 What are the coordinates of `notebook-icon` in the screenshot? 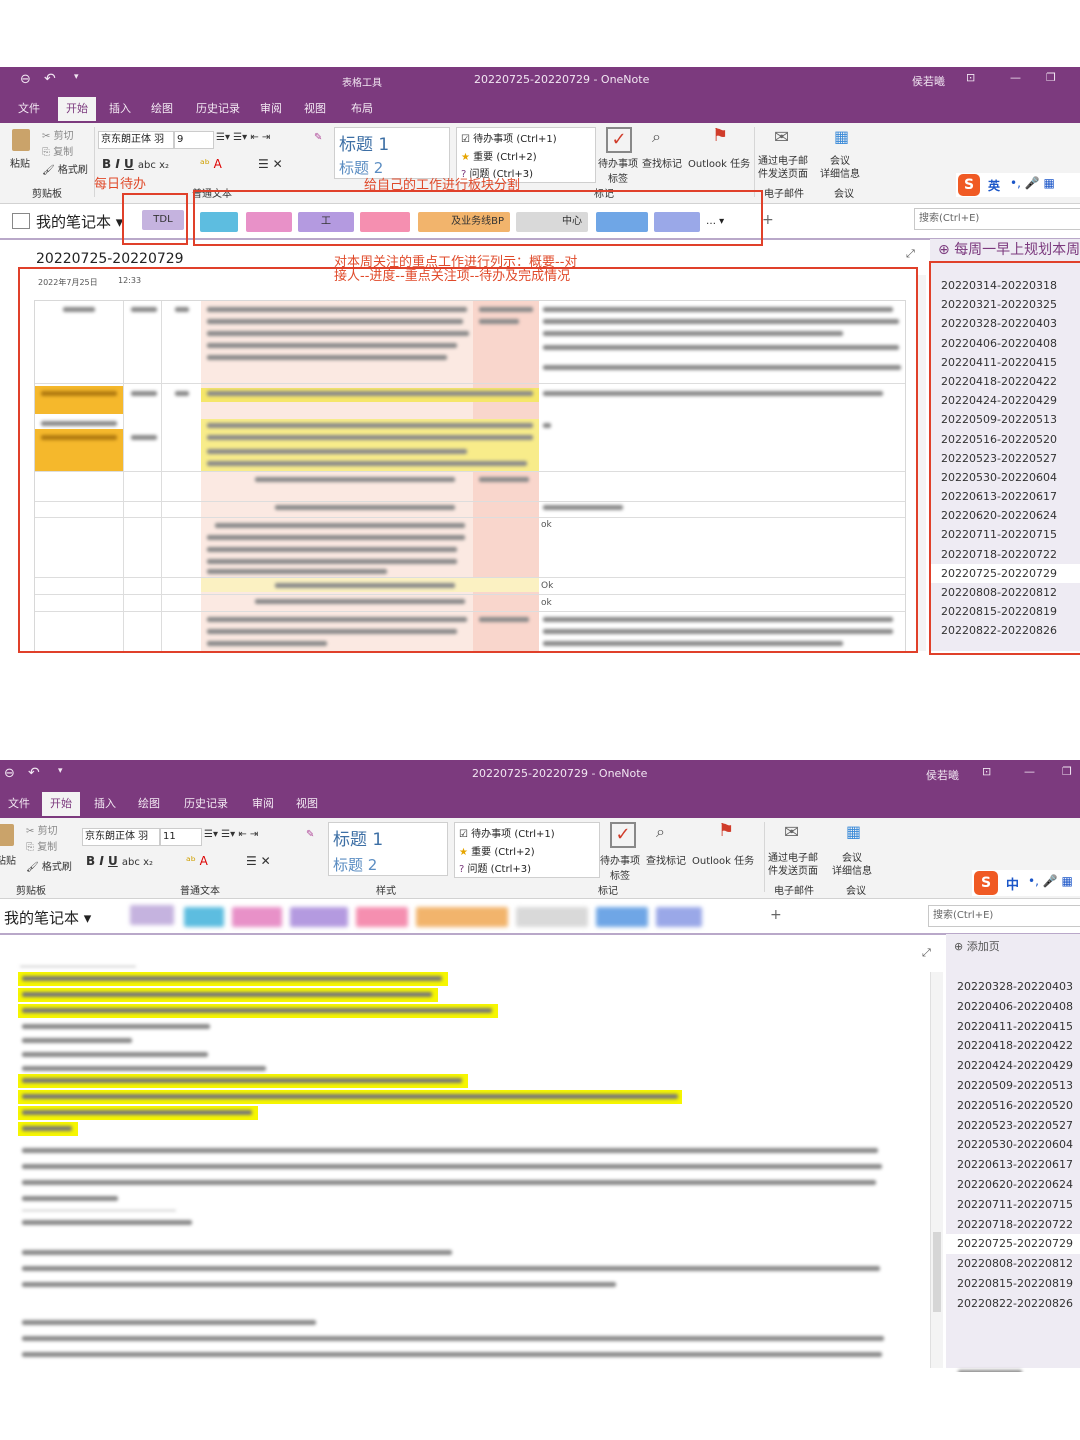 It's located at (21, 221).